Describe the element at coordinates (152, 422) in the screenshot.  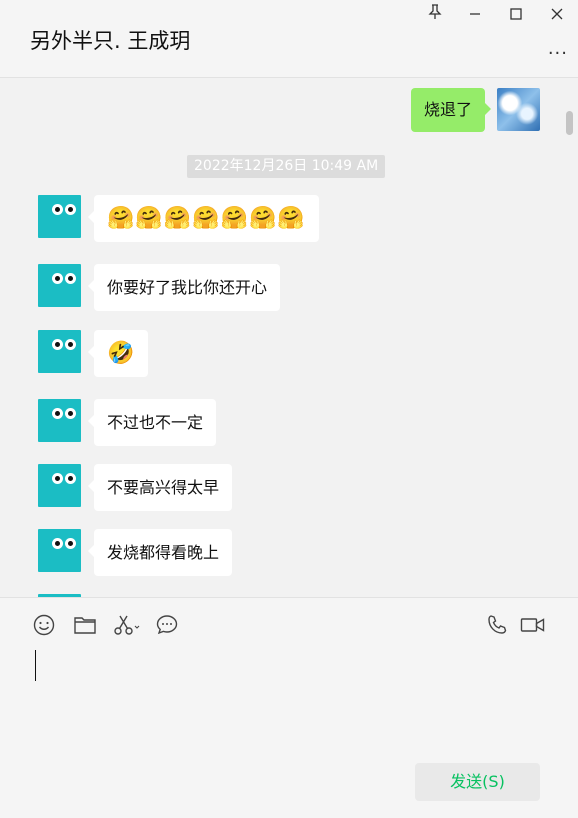
I see `incoming-bubble: 不过也不一定` at that location.